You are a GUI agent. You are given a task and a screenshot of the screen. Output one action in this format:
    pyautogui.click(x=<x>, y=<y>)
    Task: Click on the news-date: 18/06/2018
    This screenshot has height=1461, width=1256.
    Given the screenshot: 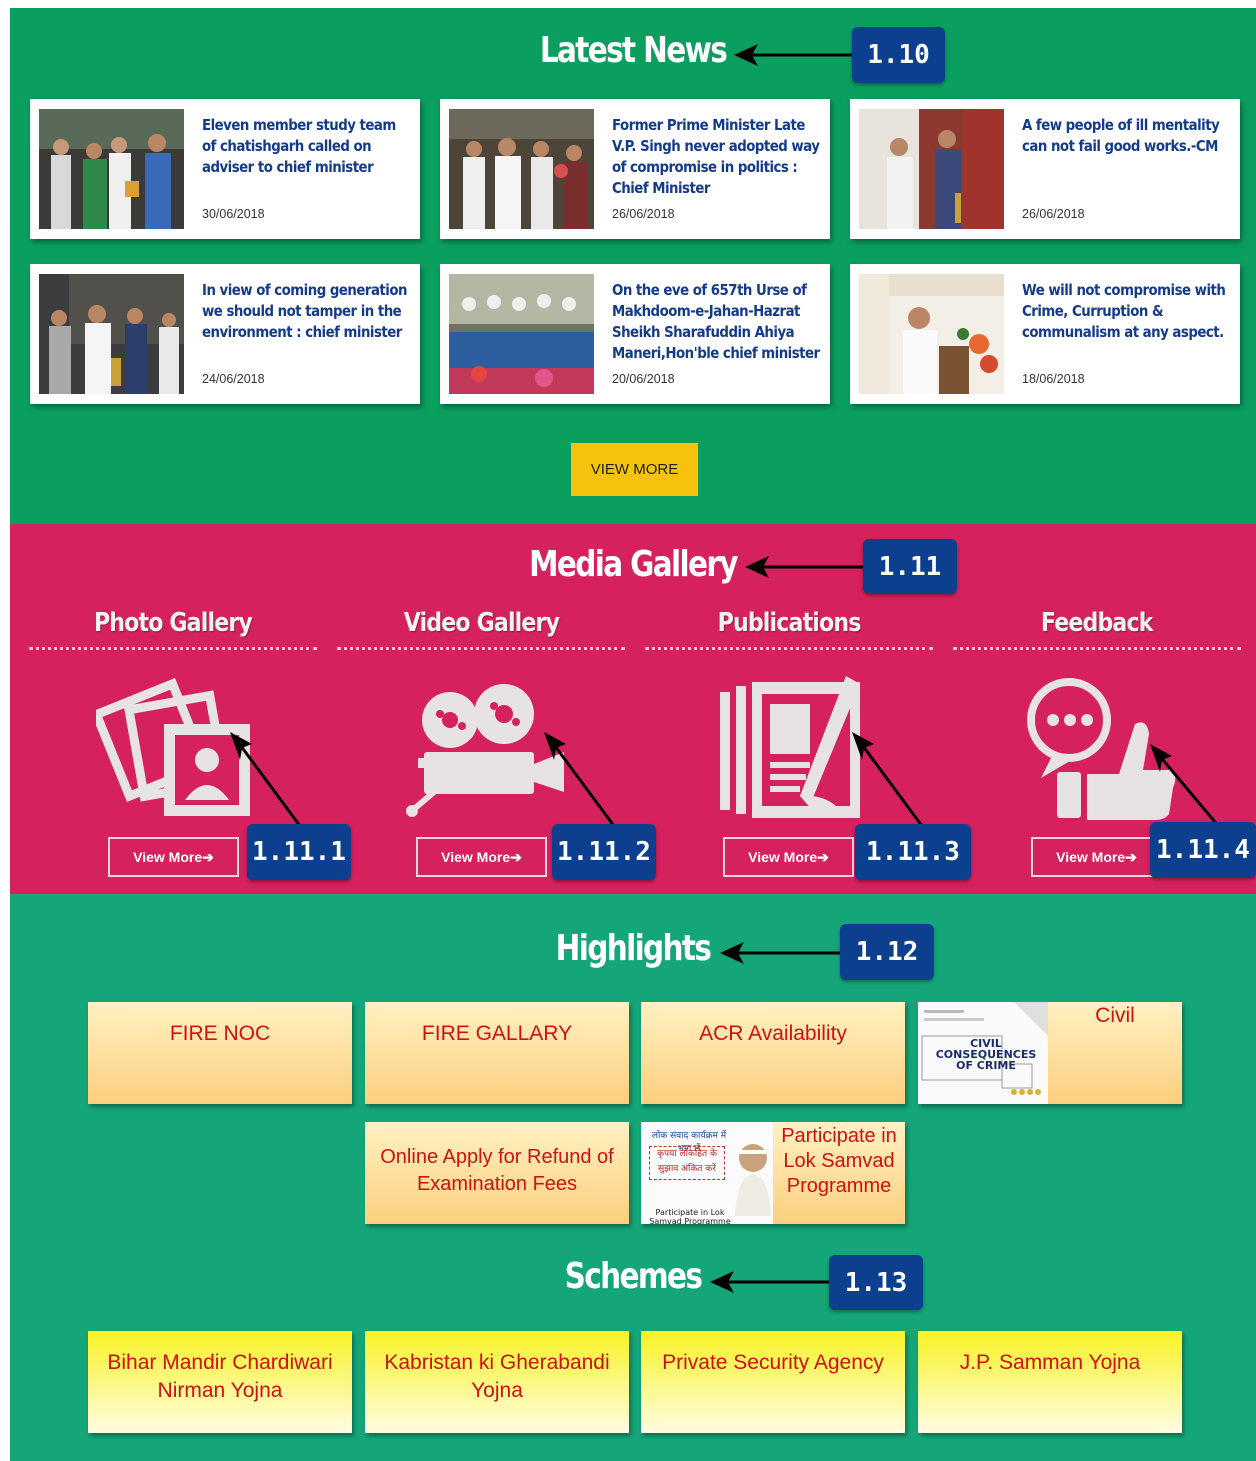 What is the action you would take?
    pyautogui.click(x=1053, y=379)
    